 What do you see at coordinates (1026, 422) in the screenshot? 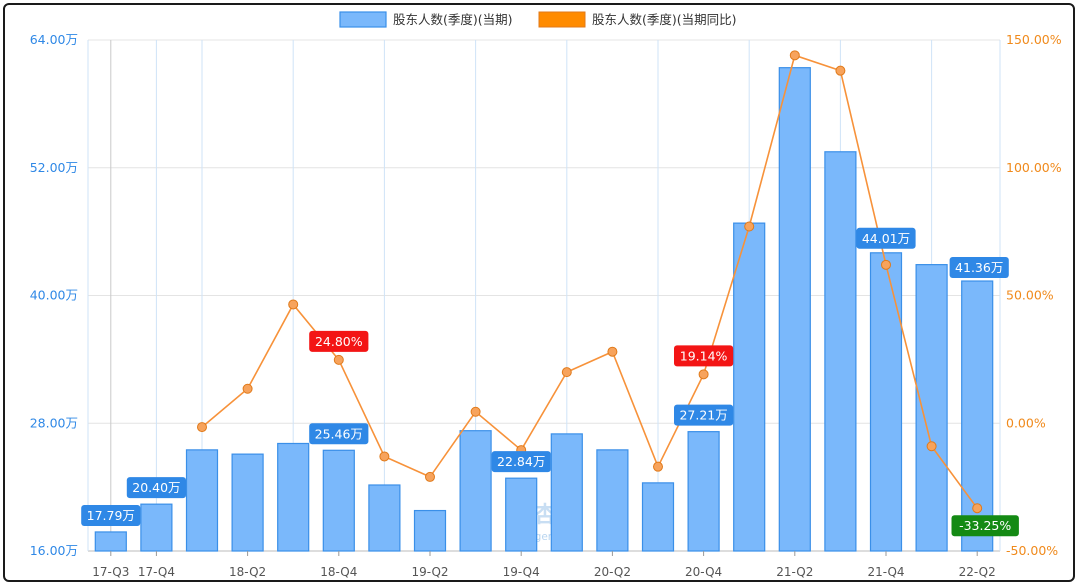
I see `y-right-tick-label: 0.00%` at bounding box center [1026, 422].